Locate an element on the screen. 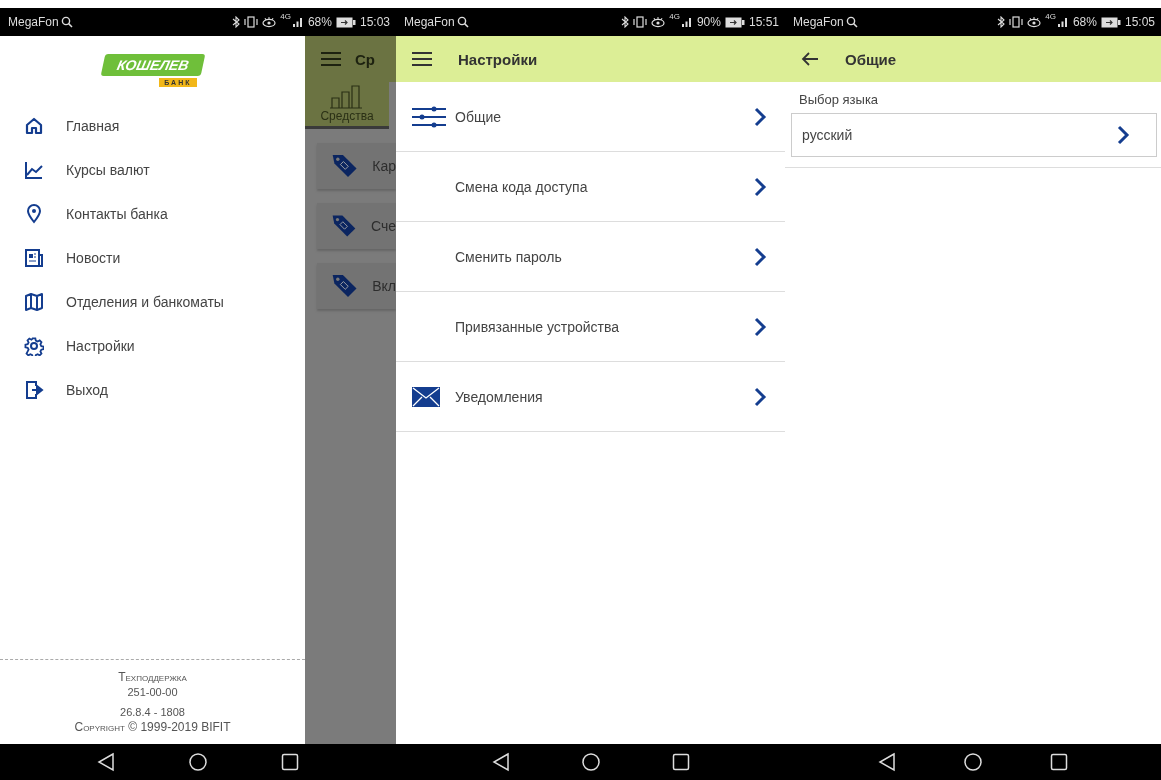 The width and height of the screenshot is (1161, 780). settings-row: Сменить пароль is located at coordinates (590, 257).